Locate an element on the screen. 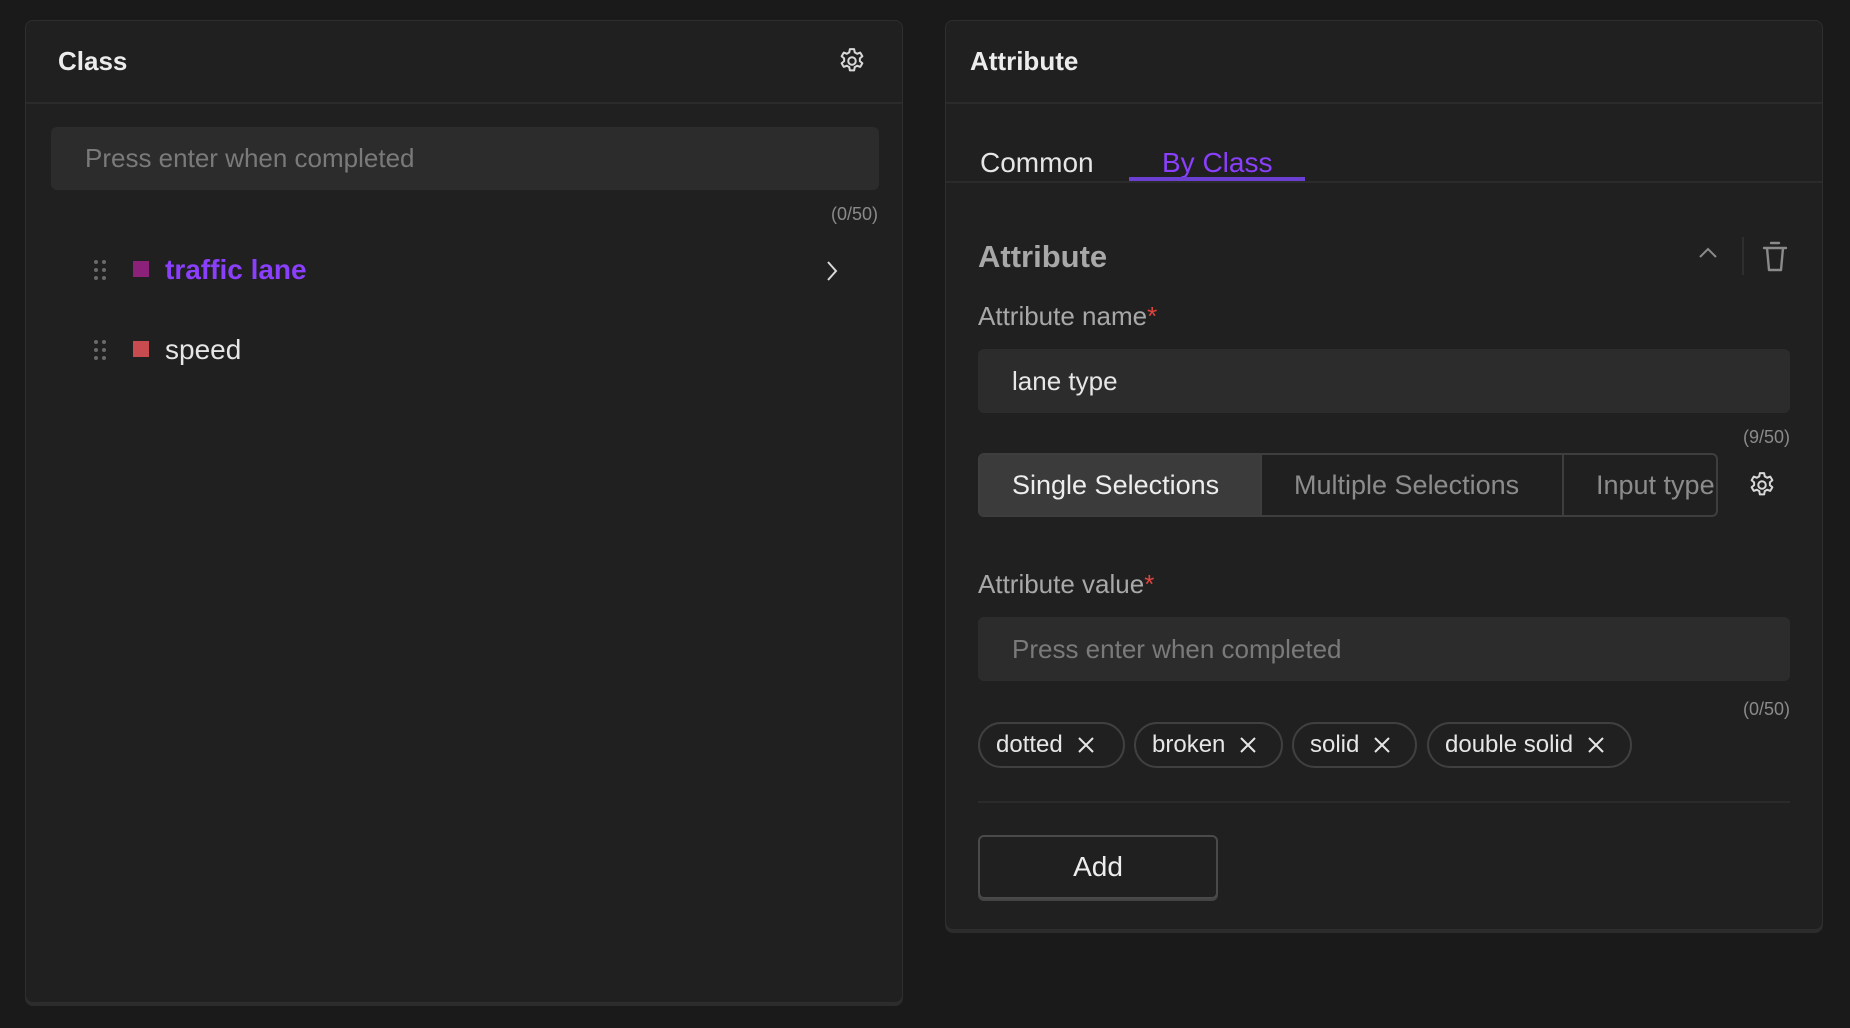 Image resolution: width=1850 pixels, height=1028 pixels. chevron-right-icon is located at coordinates (832, 271).